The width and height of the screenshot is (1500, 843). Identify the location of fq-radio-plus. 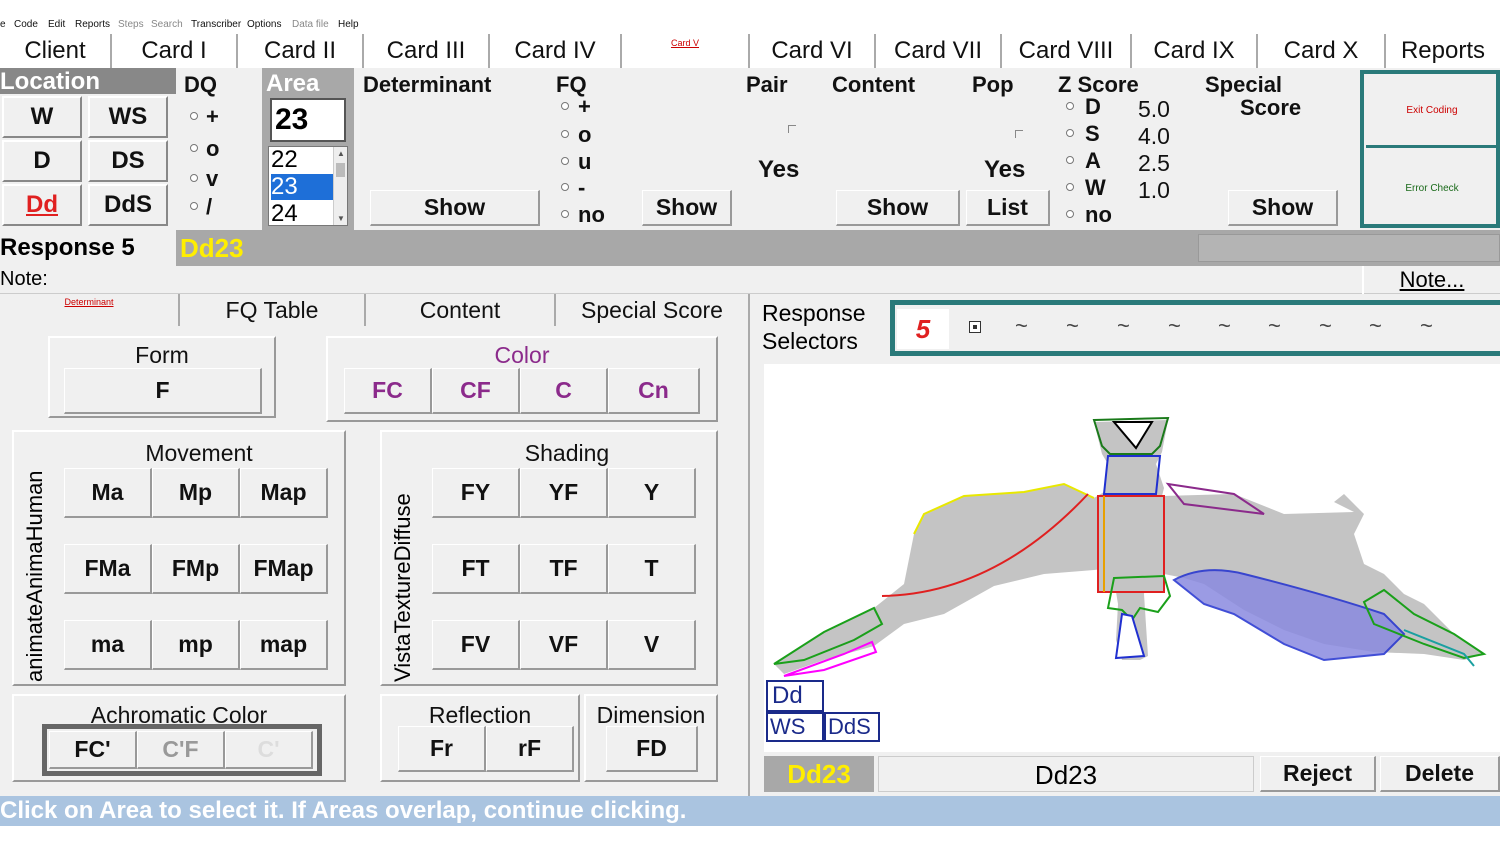
(565, 106).